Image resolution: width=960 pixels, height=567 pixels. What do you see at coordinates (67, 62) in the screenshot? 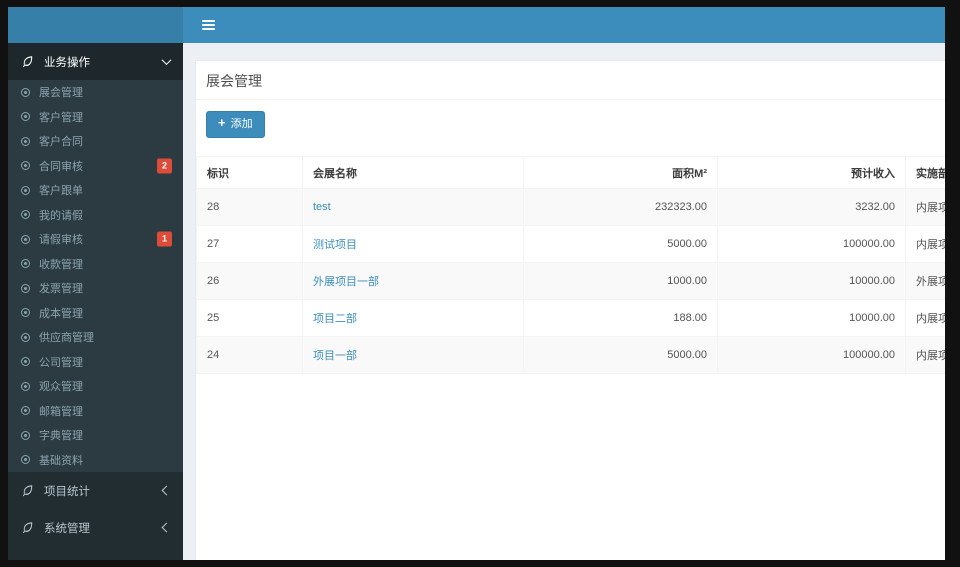
I see `sidebar-section-label: 业务操作` at bounding box center [67, 62].